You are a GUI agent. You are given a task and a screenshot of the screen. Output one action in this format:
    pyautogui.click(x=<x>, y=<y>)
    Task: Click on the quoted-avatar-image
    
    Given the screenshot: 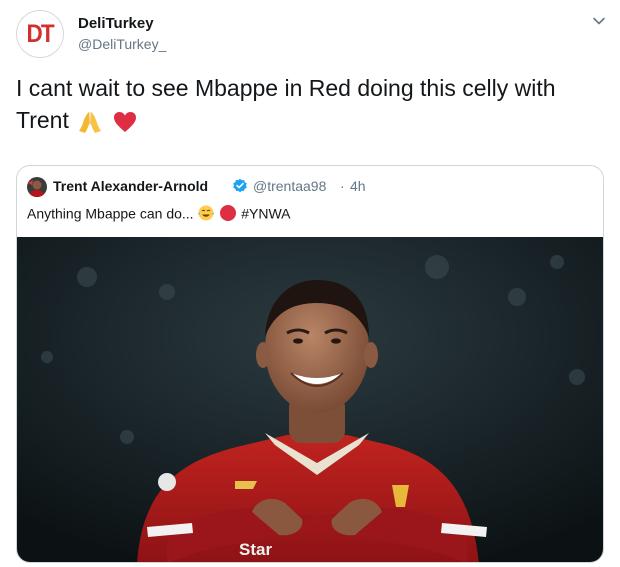 What is the action you would take?
    pyautogui.click(x=37, y=187)
    